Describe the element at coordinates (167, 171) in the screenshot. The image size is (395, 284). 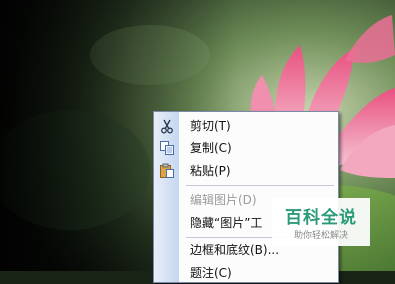
I see `paste-icon` at that location.